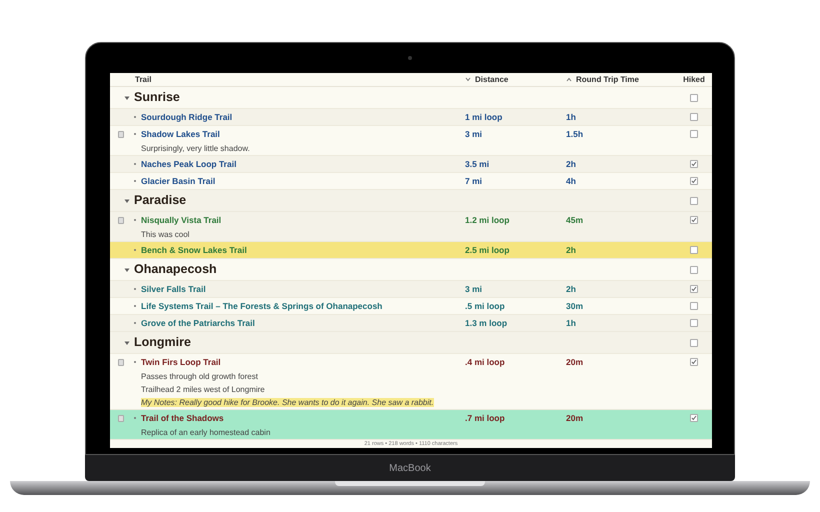 Image resolution: width=820 pixels, height=512 pixels. Describe the element at coordinates (477, 164) in the screenshot. I see `distance-value: 3.5 mi` at that location.